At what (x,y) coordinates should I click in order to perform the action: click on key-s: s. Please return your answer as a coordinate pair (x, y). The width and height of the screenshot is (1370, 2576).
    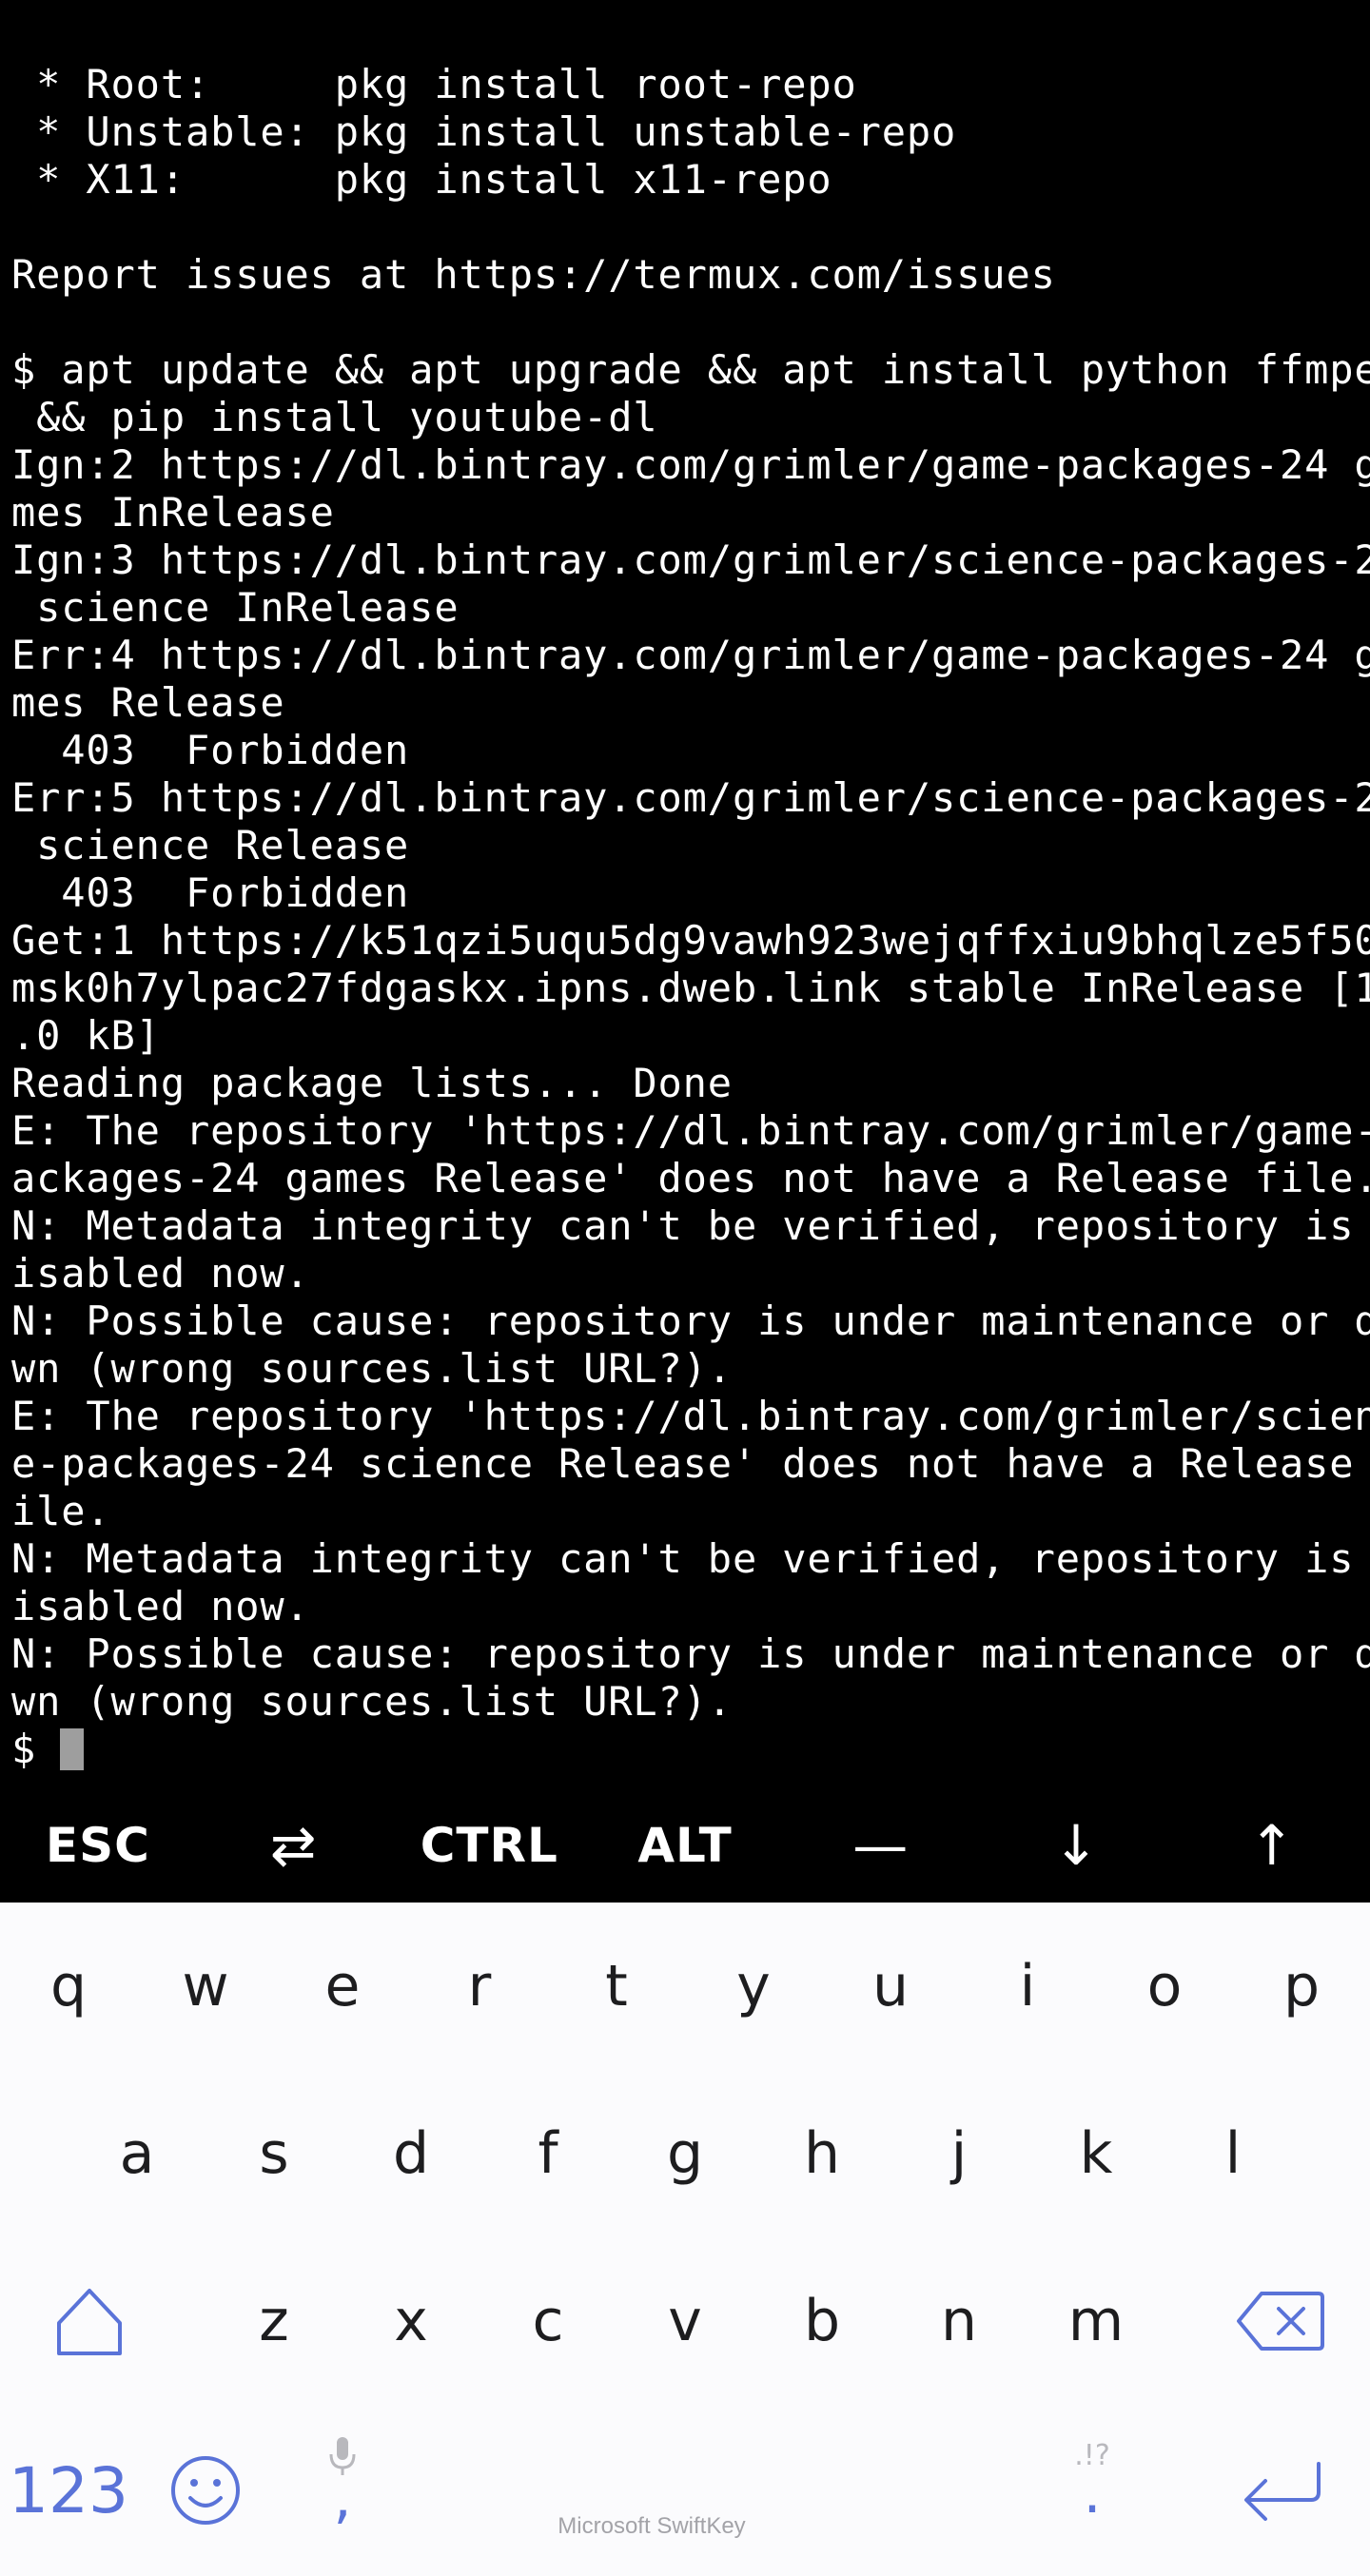
    Looking at the image, I should click on (274, 2154).